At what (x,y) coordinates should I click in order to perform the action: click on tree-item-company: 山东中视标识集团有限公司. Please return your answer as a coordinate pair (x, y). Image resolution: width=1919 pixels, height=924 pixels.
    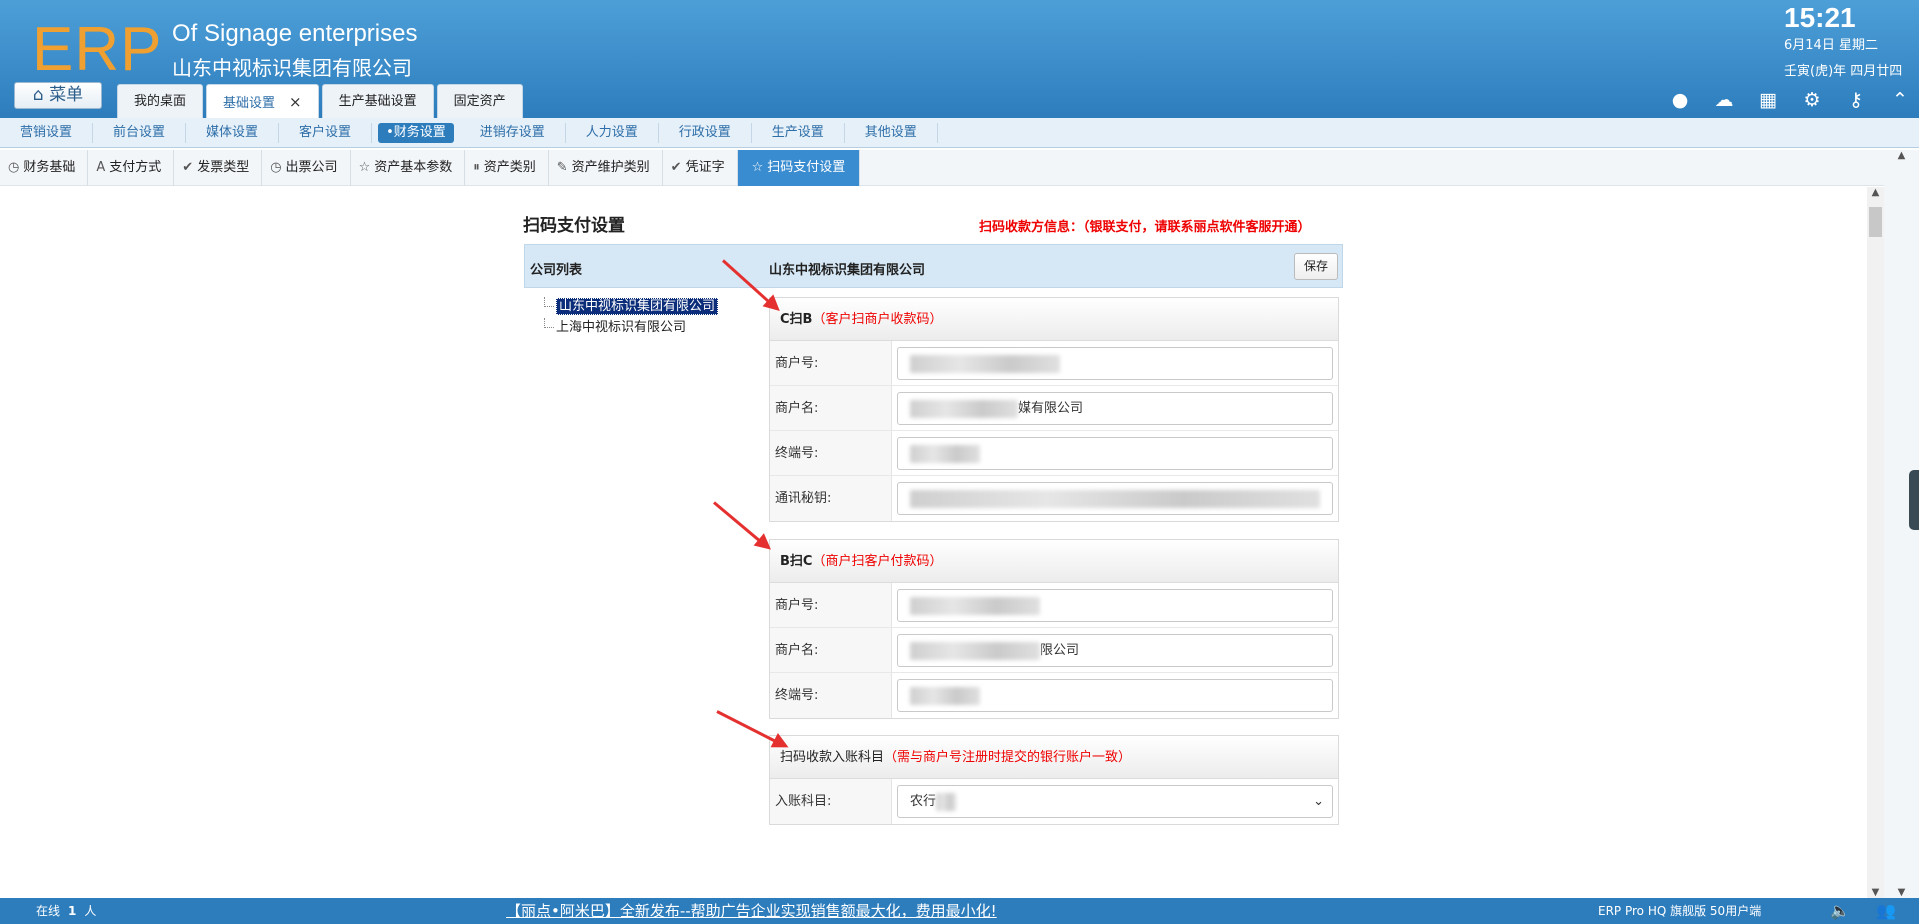
    Looking at the image, I should click on (629, 307).